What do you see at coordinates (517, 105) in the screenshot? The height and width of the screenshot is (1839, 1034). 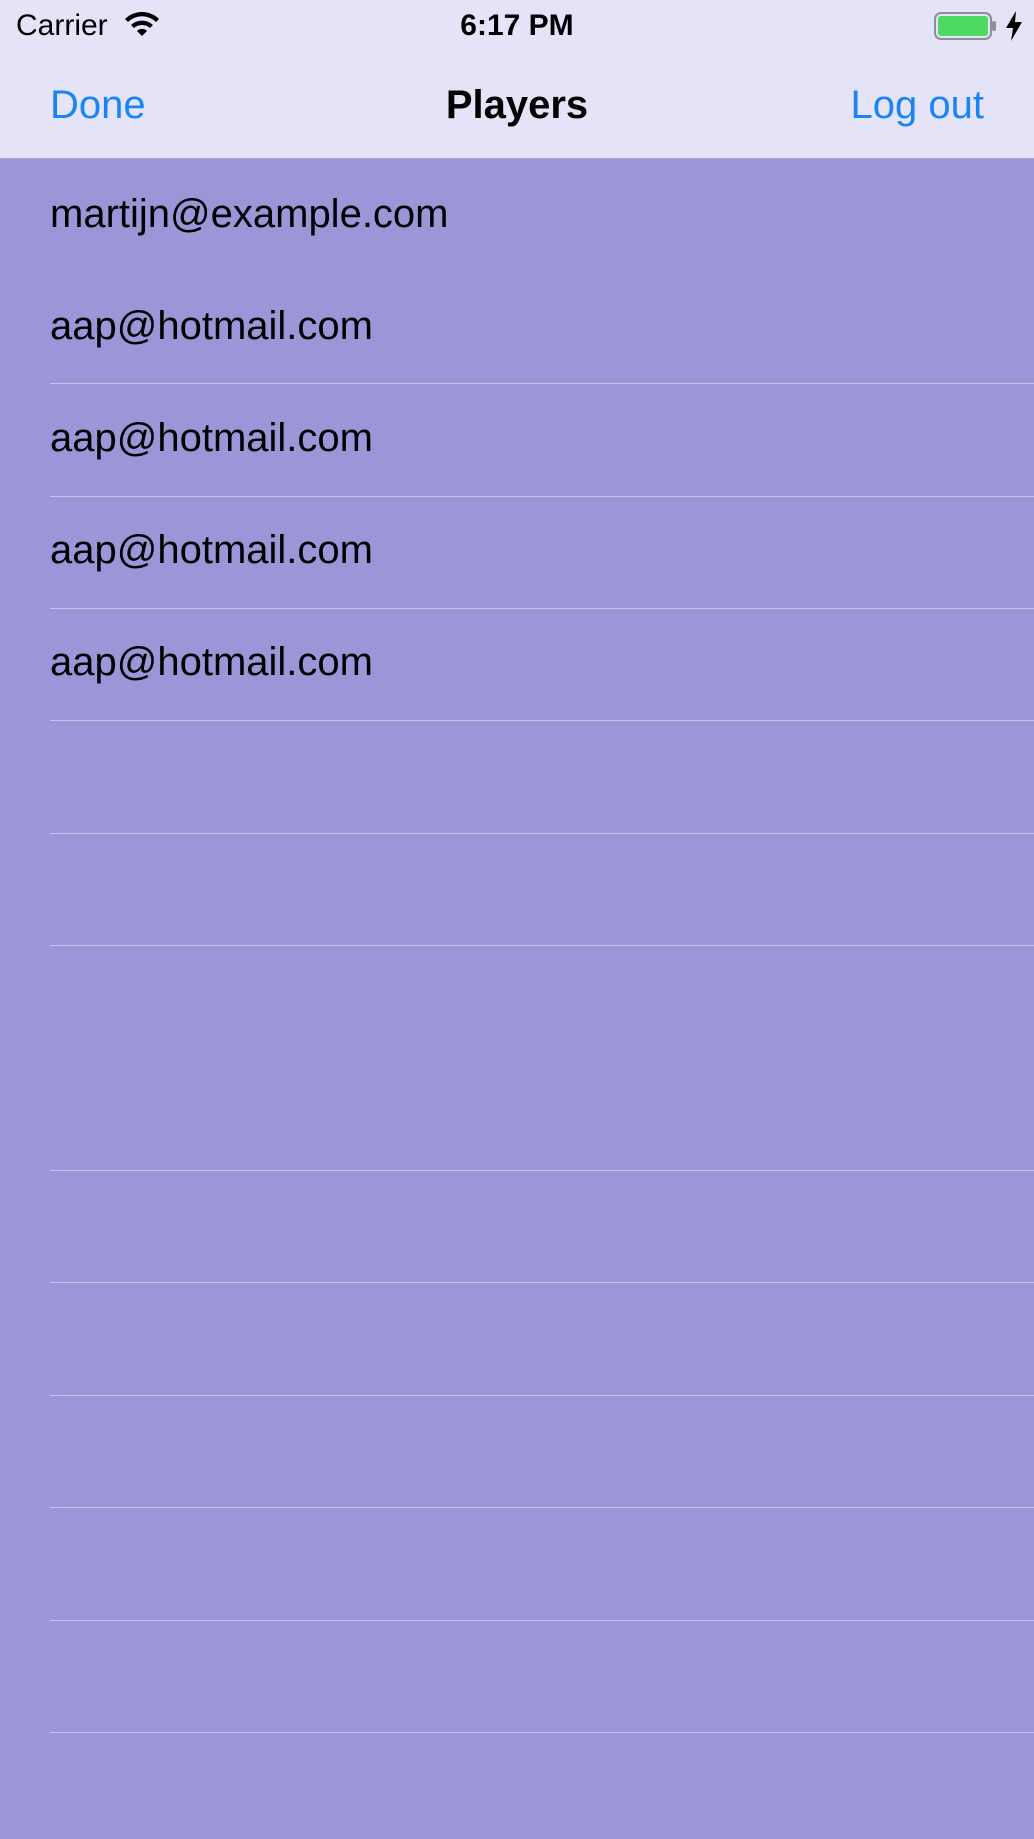 I see `navigation-bar: Done Players Log out` at bounding box center [517, 105].